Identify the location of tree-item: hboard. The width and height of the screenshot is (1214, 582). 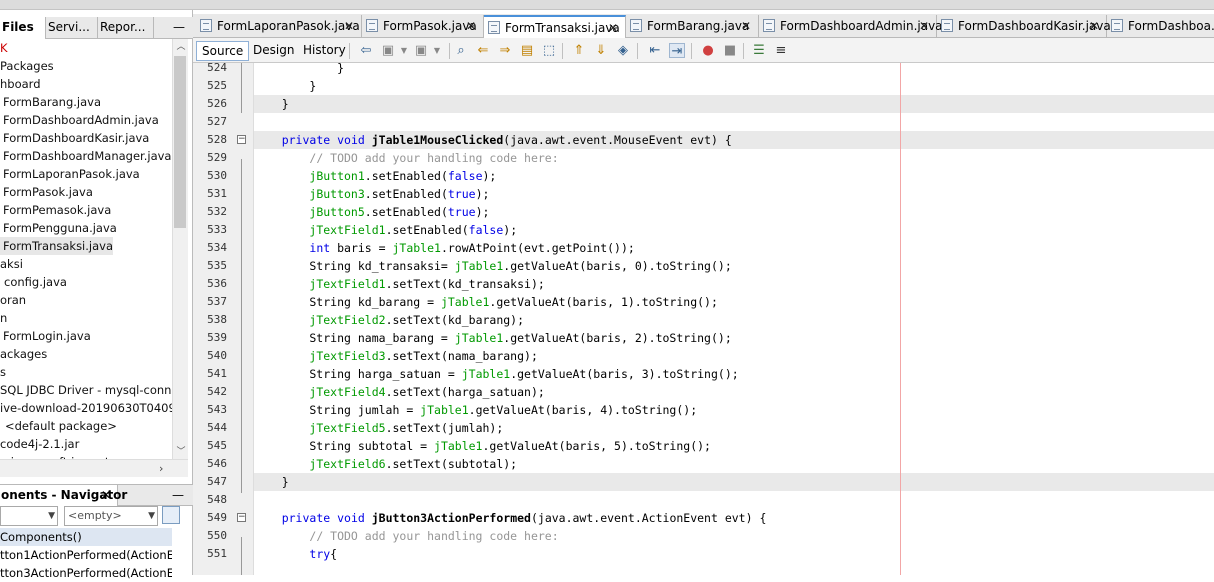
(20, 84).